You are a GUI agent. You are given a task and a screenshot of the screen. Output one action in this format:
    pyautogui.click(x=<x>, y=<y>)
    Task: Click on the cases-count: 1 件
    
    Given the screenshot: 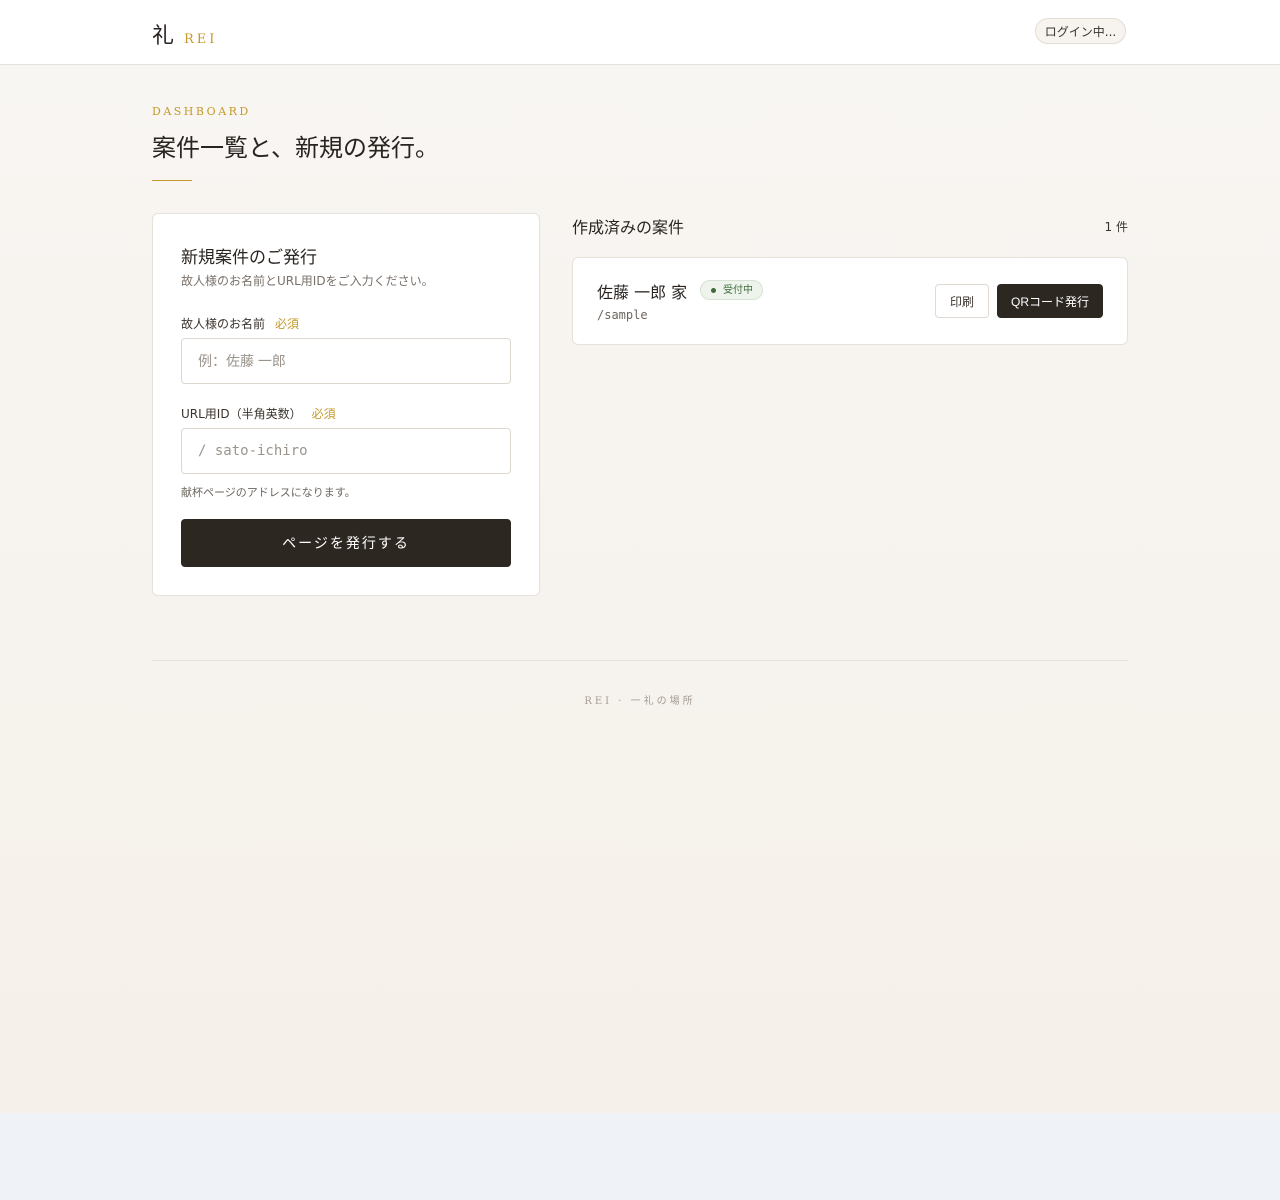 What is the action you would take?
    pyautogui.click(x=1116, y=227)
    